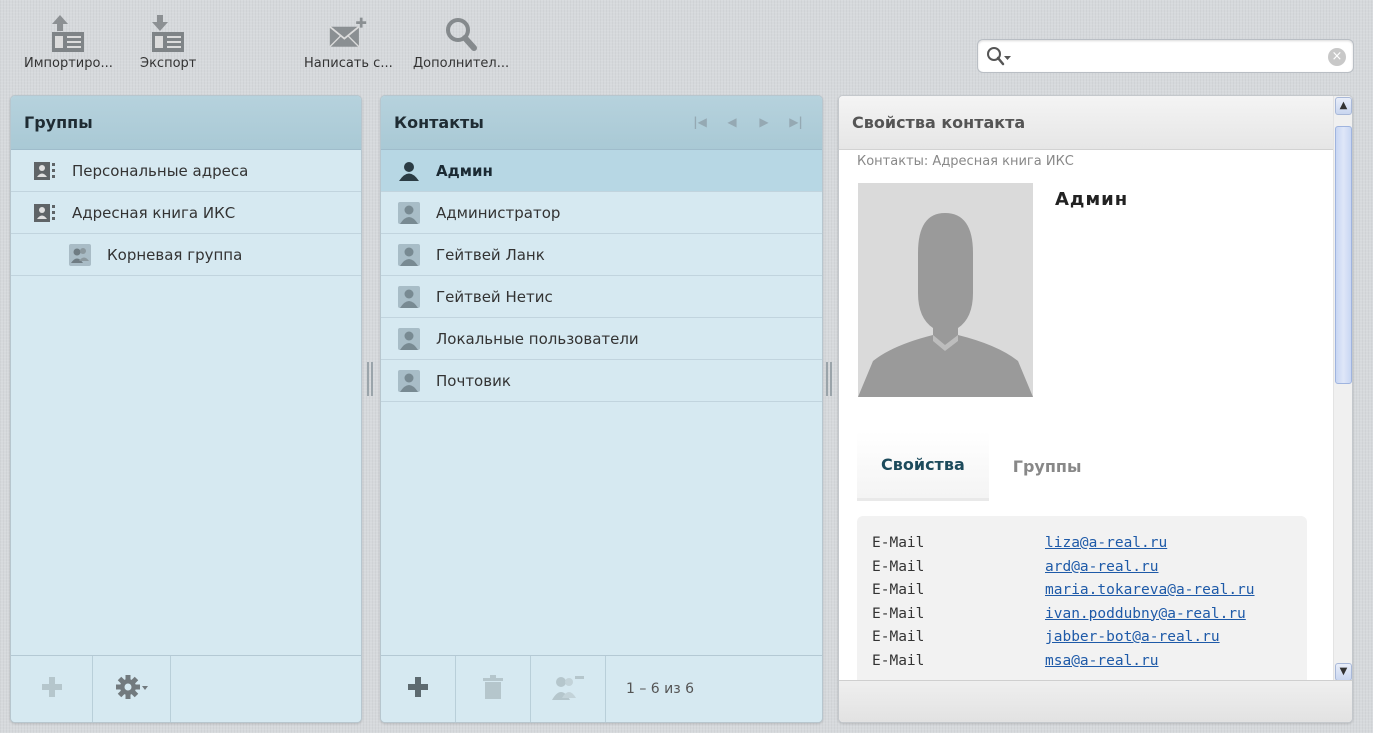 Image resolution: width=1373 pixels, height=733 pixels. Describe the element at coordinates (1132, 641) in the screenshot. I see `email-link: jabber-bot@a-real.ru` at that location.